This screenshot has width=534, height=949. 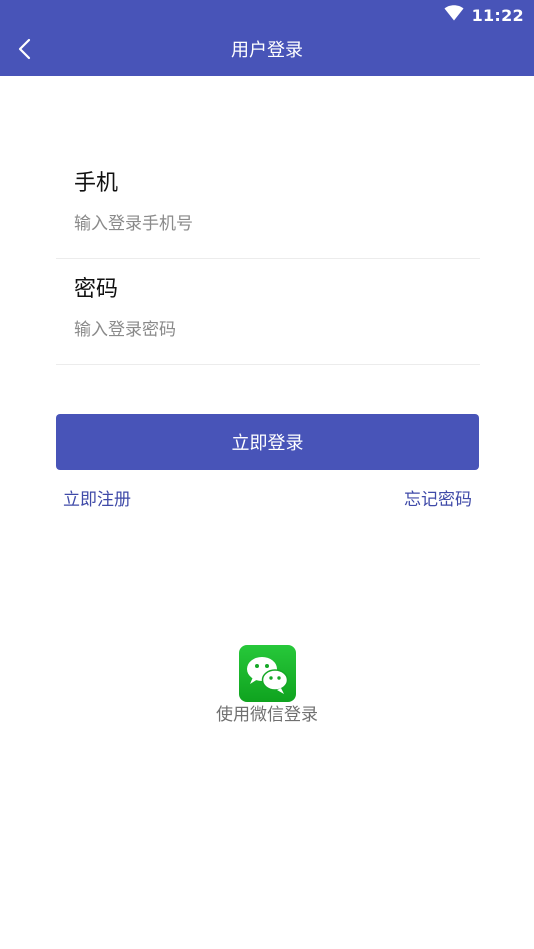 I want to click on wifi-icon, so click(x=454, y=15).